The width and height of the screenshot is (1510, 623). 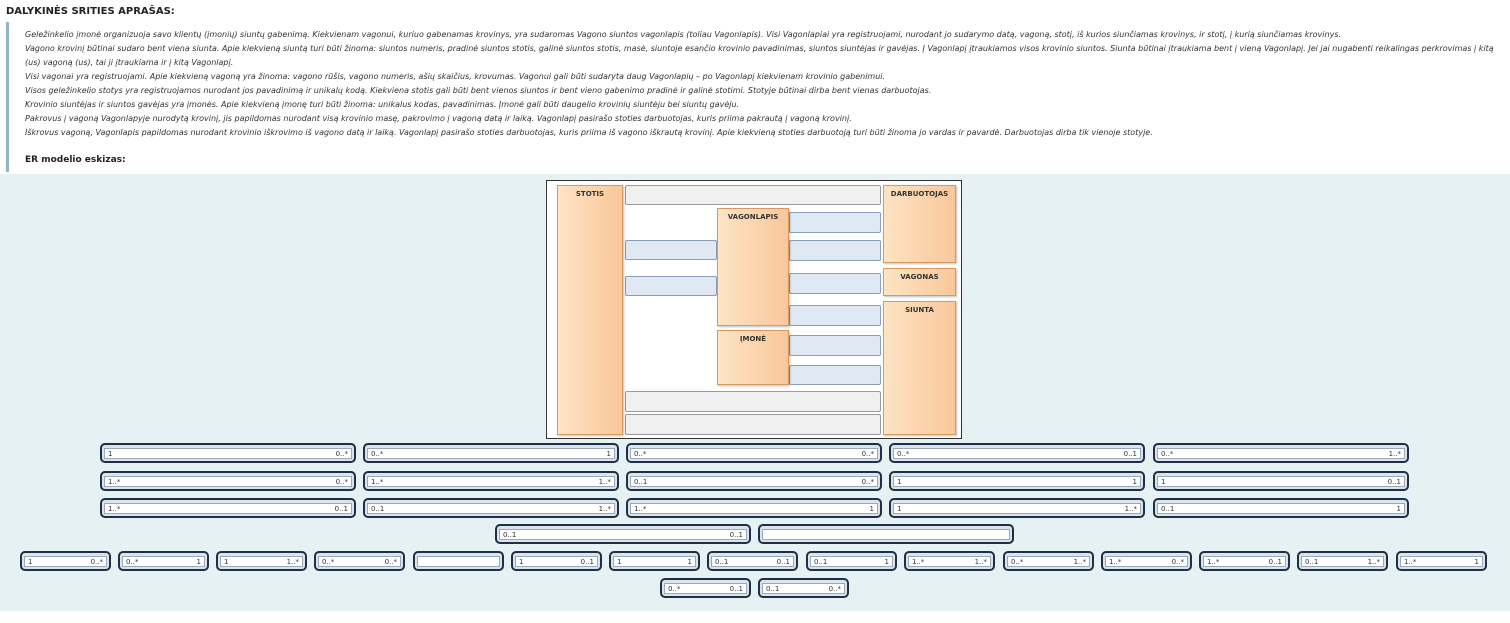 What do you see at coordinates (590, 310) in the screenshot?
I see `entity-stotis: STOTIS` at bounding box center [590, 310].